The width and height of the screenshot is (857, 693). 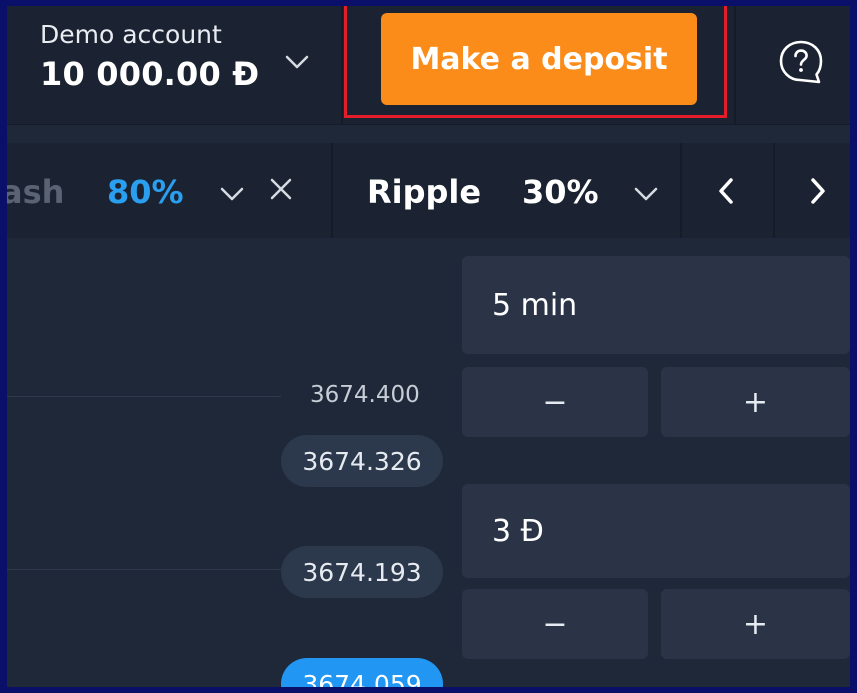 What do you see at coordinates (131, 34) in the screenshot?
I see `account-type-label: Demo account` at bounding box center [131, 34].